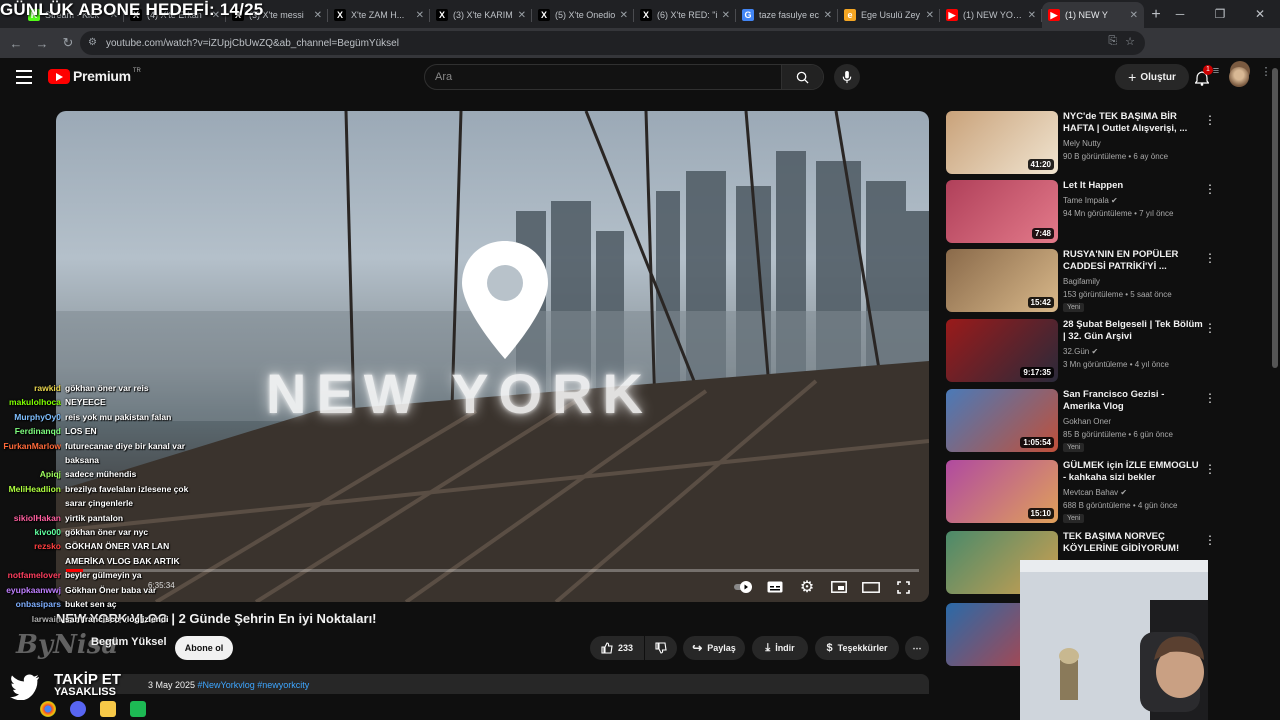 Image resolution: width=1280 pixels, height=720 pixels. What do you see at coordinates (1180, 14) in the screenshot?
I see `minimize-icon: ─` at bounding box center [1180, 14].